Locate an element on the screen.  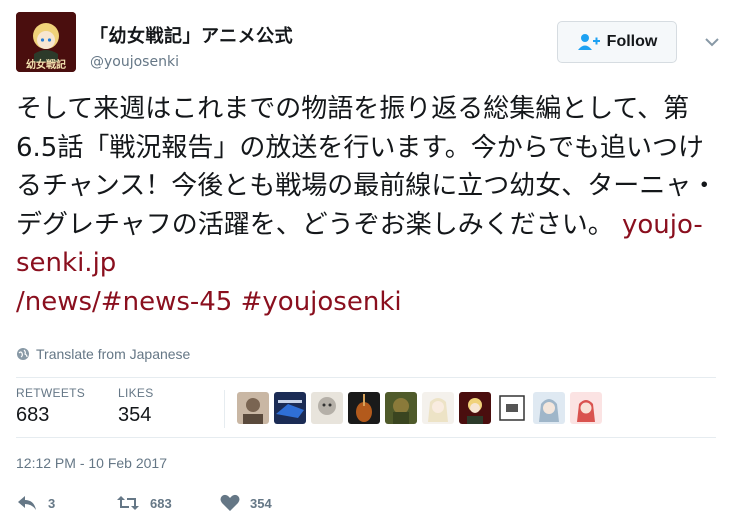
stats-separator is located at coordinates (224, 409).